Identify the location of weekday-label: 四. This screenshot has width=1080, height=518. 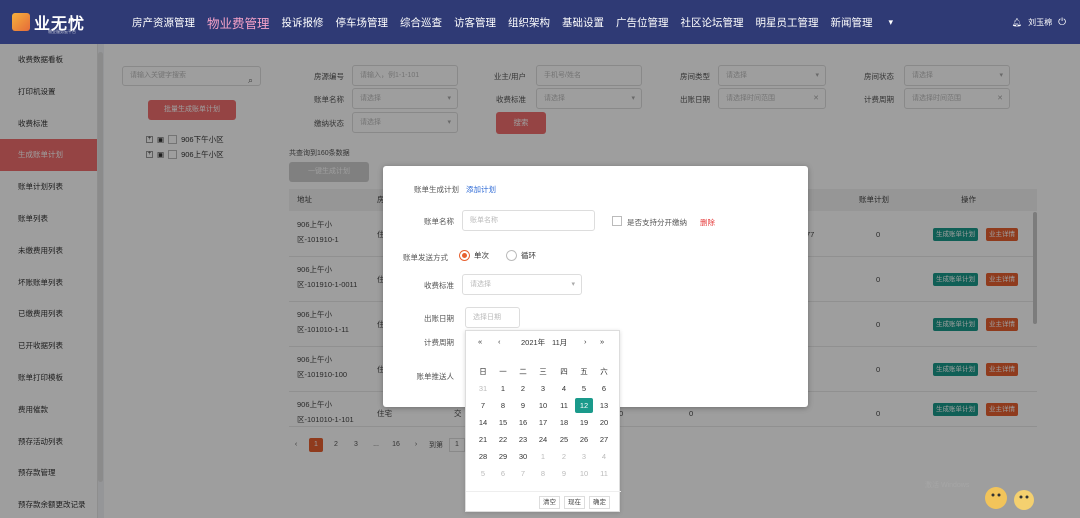
(564, 371).